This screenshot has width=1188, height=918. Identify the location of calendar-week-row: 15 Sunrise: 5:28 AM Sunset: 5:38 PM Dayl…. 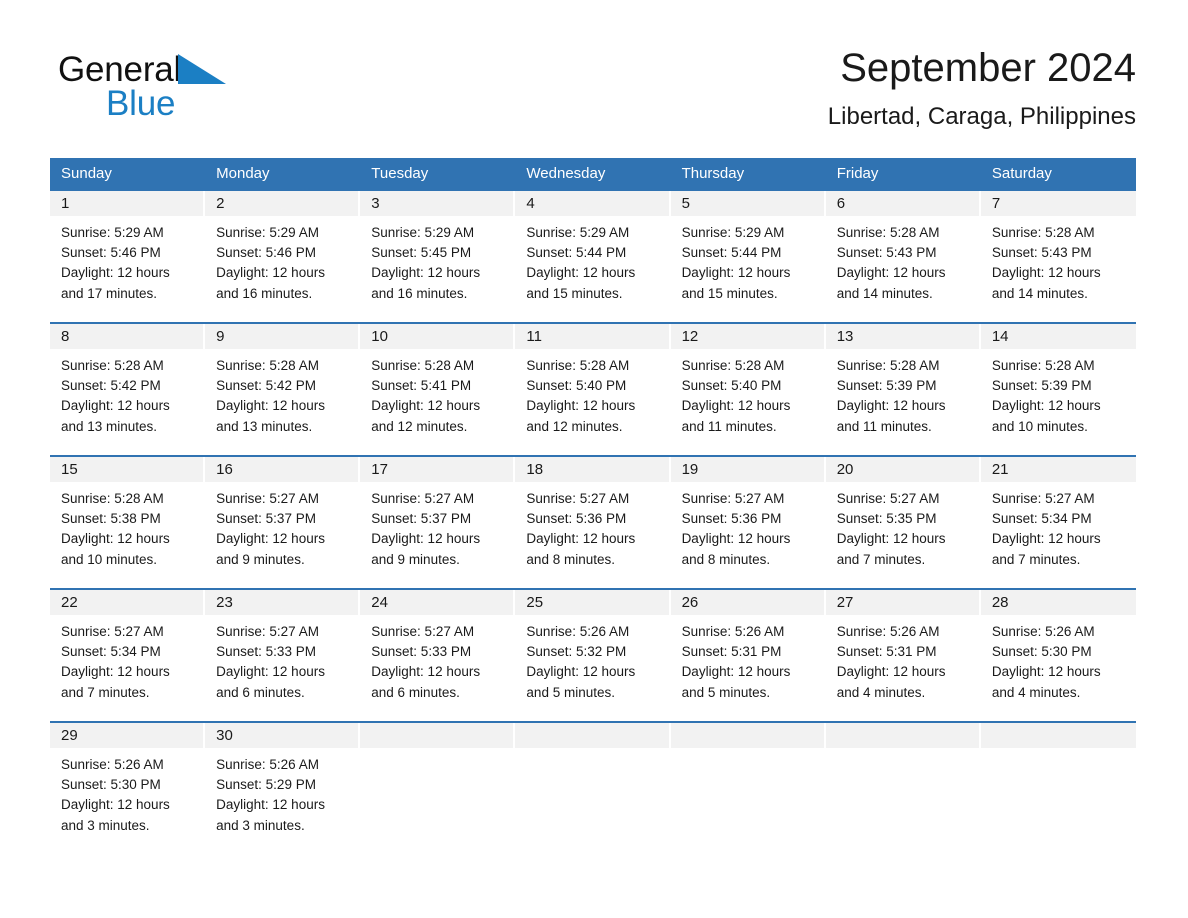
(593, 521).